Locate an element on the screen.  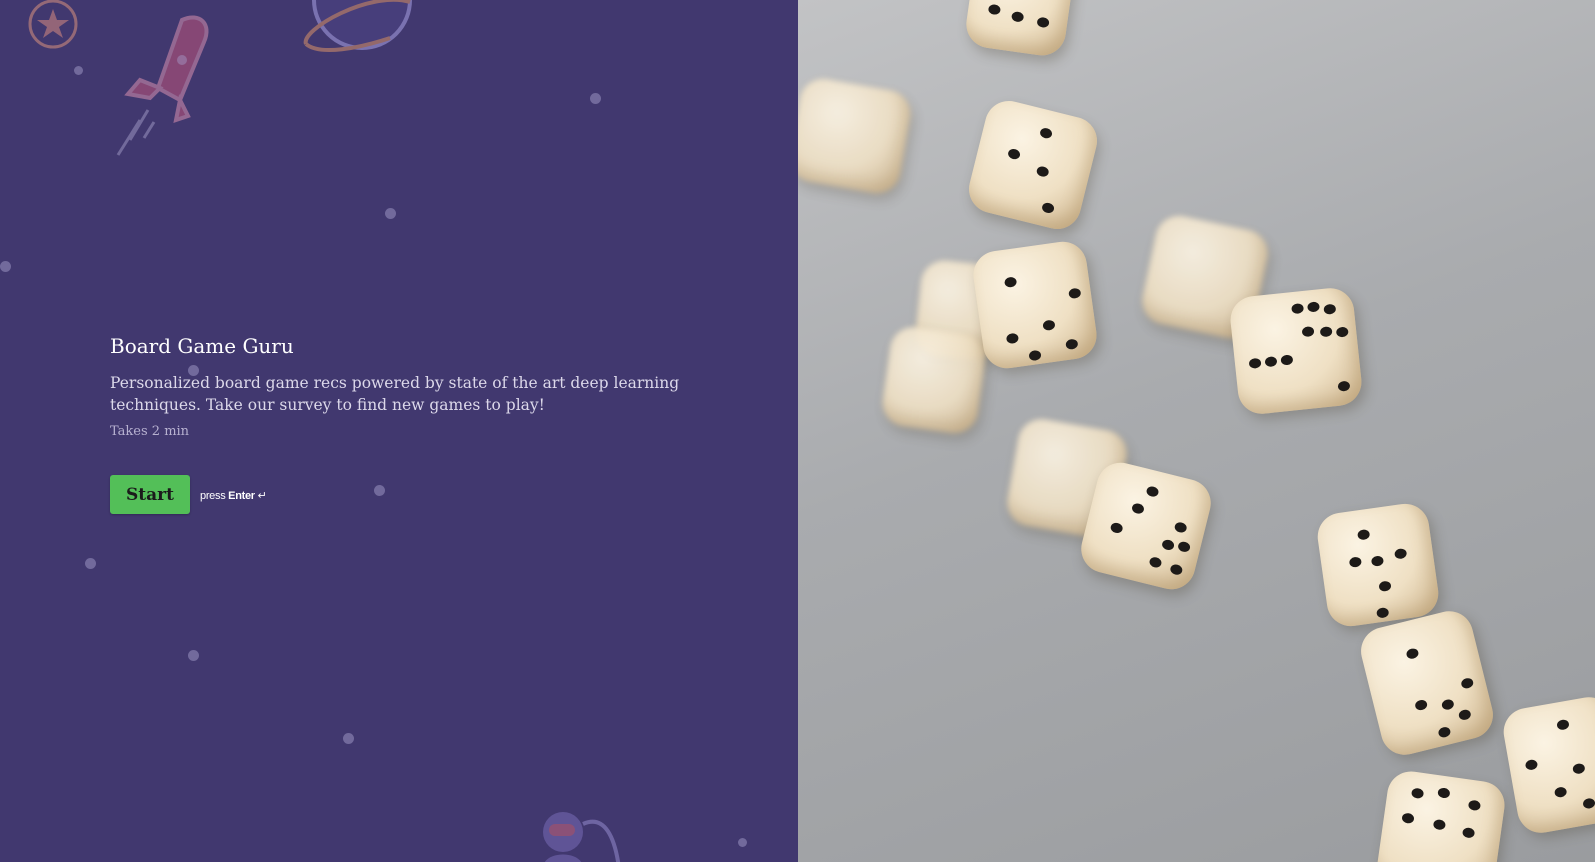
enter-hint: press Enter ↵ is located at coordinates (233, 495).